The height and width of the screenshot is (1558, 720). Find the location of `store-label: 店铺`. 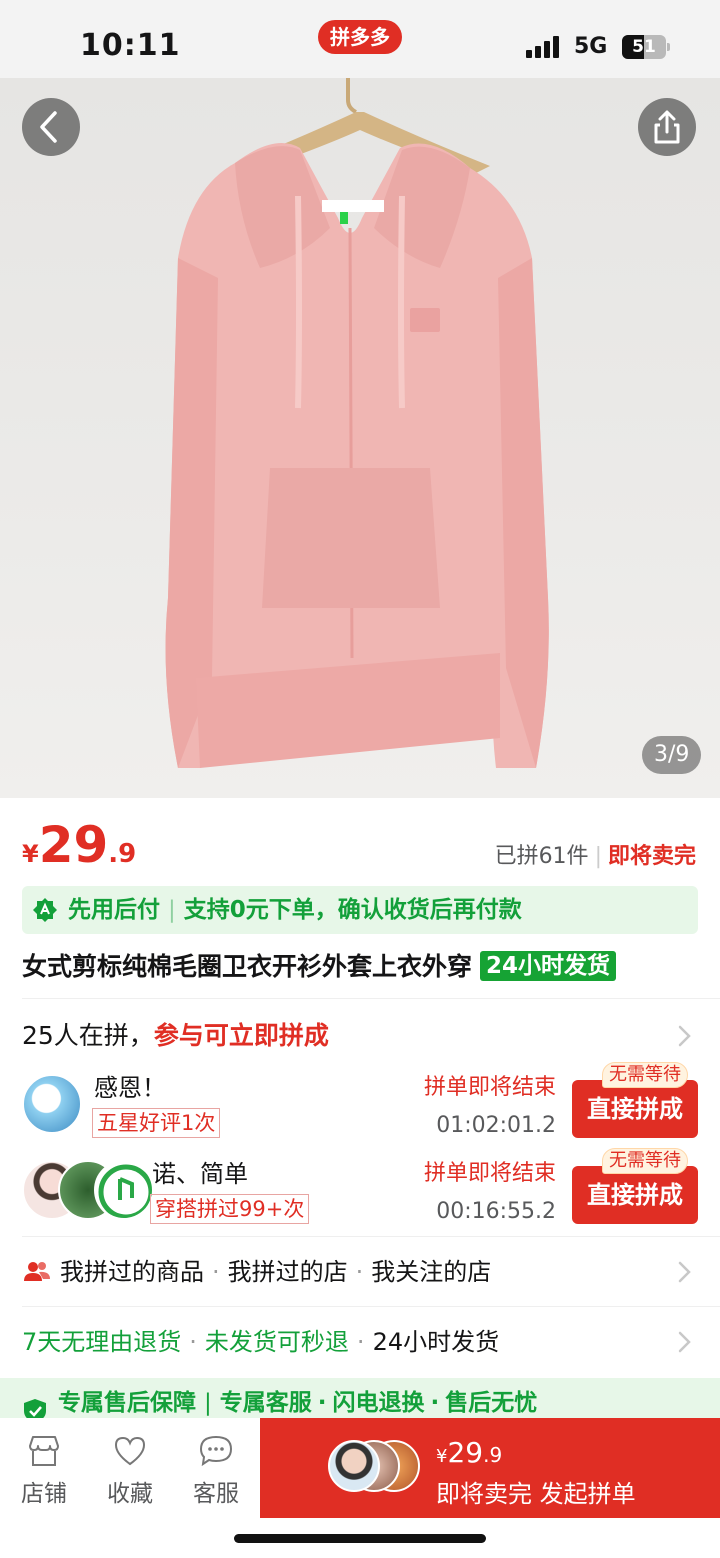

store-label: 店铺 is located at coordinates (44, 1494).